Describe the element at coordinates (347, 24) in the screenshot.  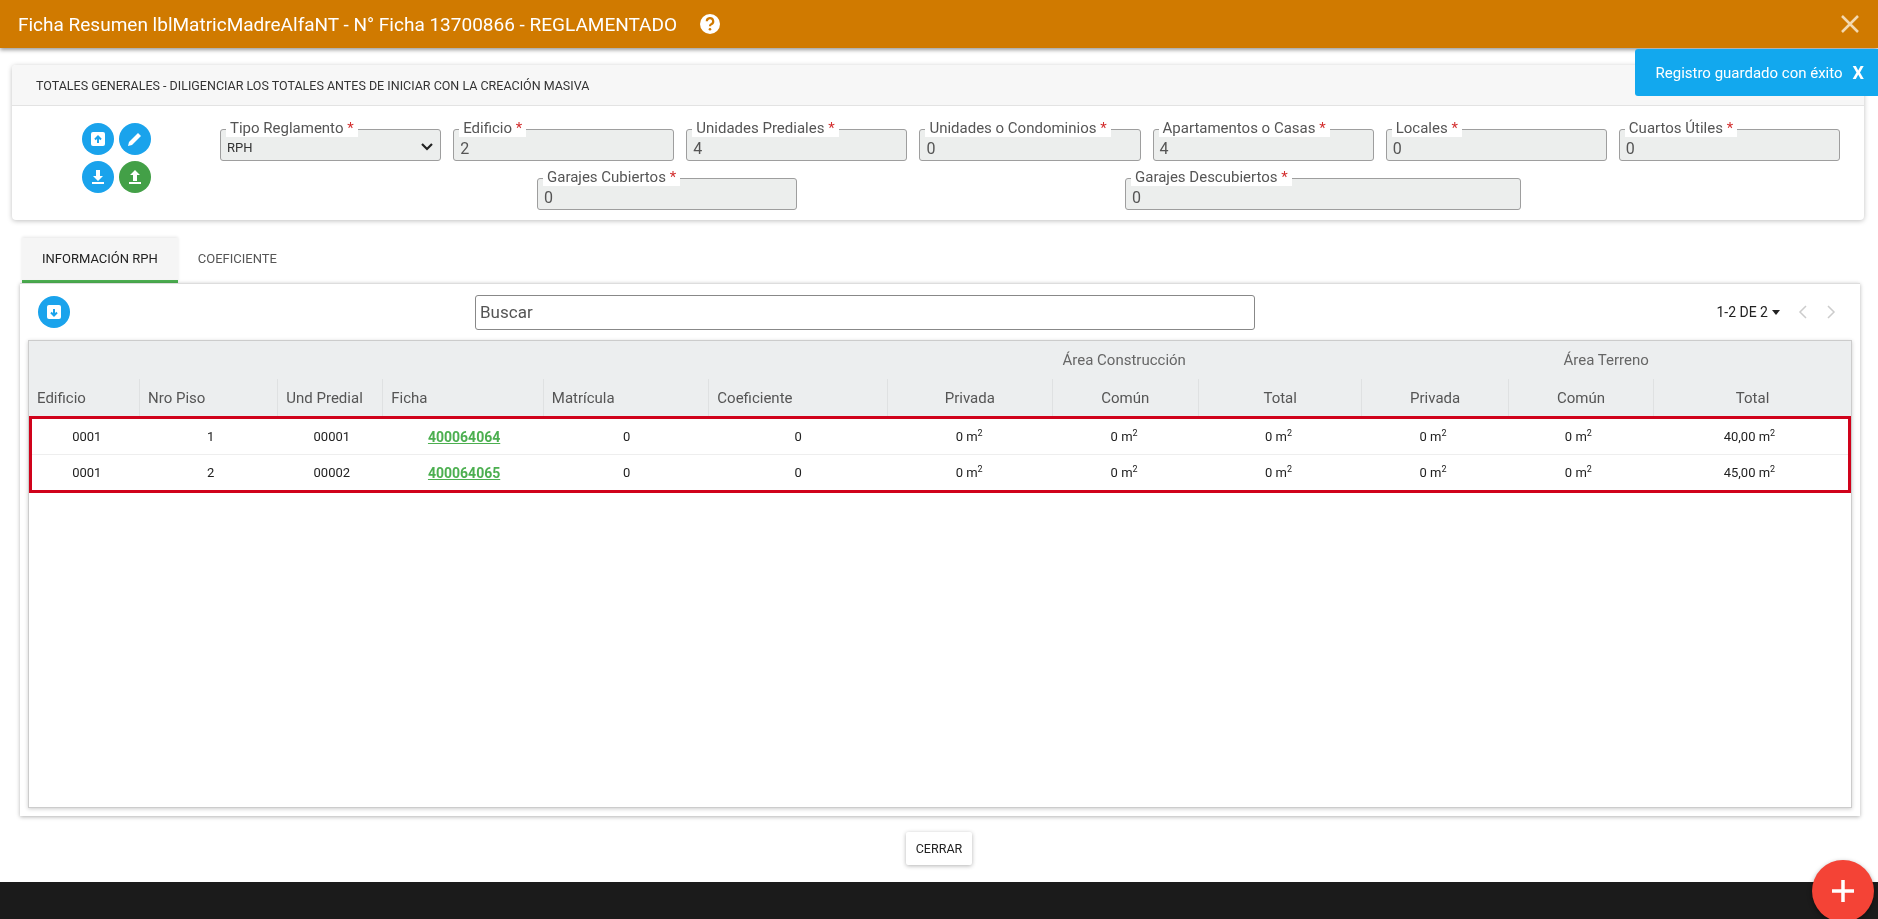
I see `window-title: Ficha Resumen lblMatricMadreAlfaNT - N° Ficha 13700866 - REGLAMENTADO` at that location.